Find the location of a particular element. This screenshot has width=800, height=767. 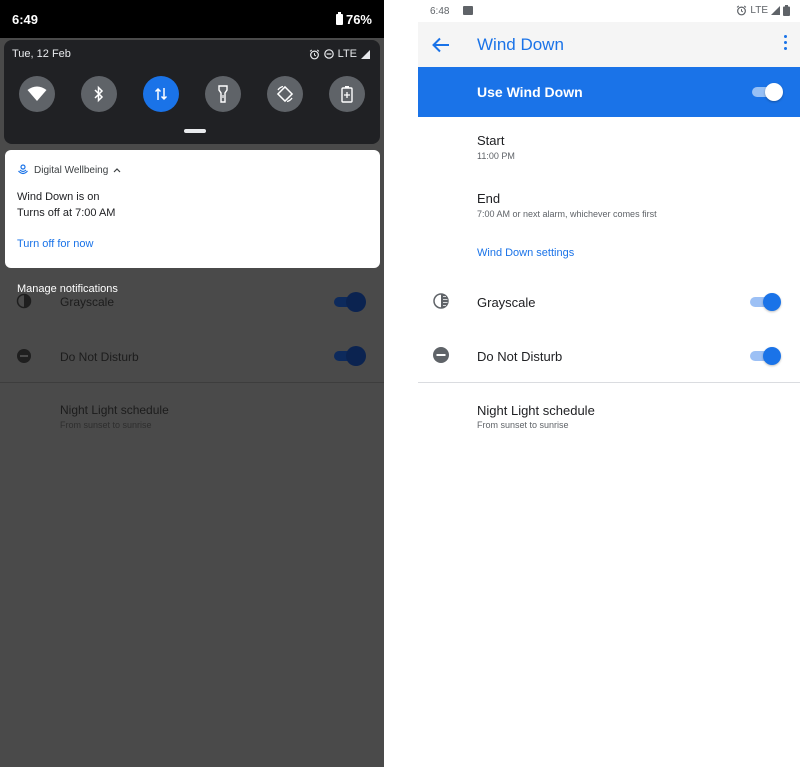

wind-down-settings-link: Wind Down settings is located at coordinates (525, 253).